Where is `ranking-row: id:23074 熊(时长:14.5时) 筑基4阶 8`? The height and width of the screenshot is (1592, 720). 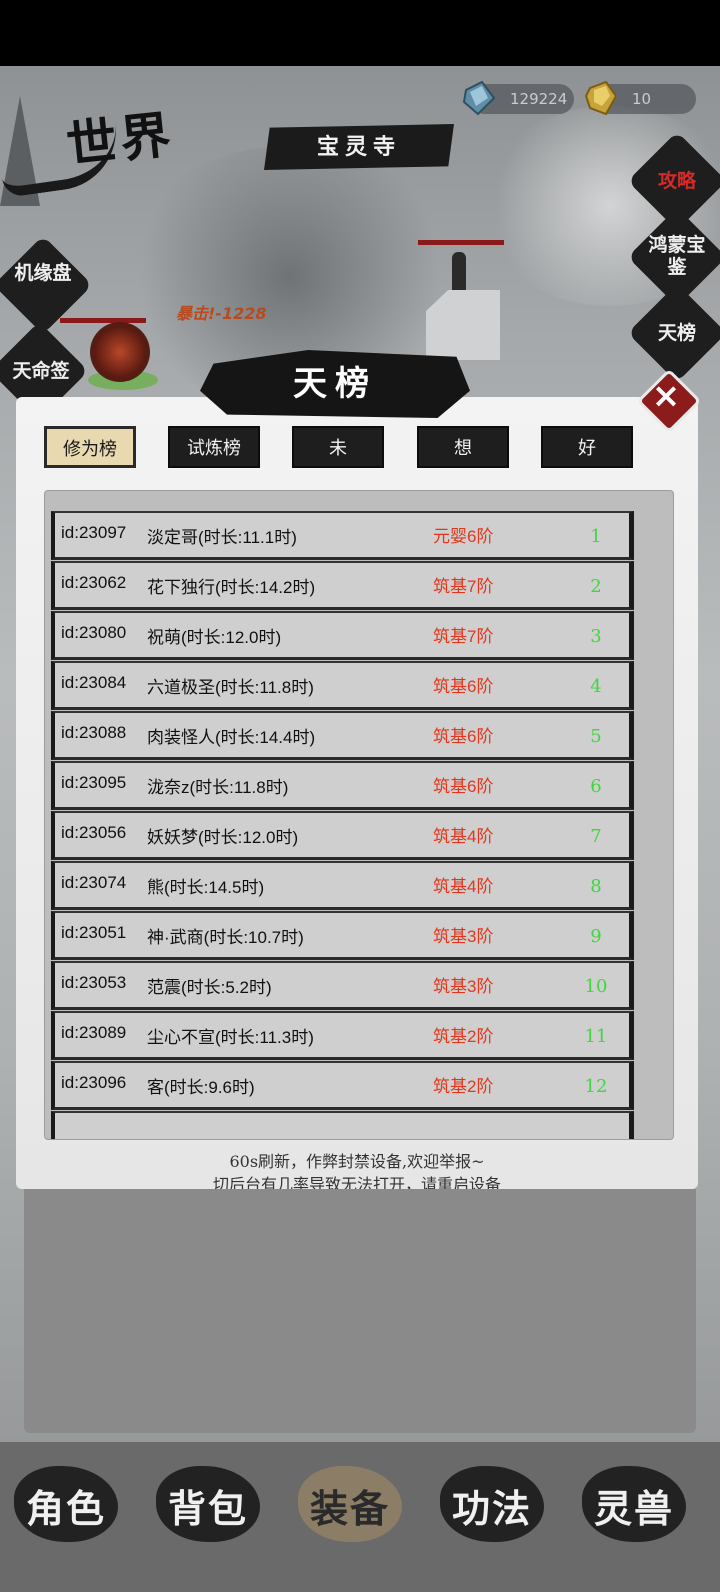
ranking-row: id:23074 熊(时长:14.5时) 筑基4阶 8 is located at coordinates (342, 885).